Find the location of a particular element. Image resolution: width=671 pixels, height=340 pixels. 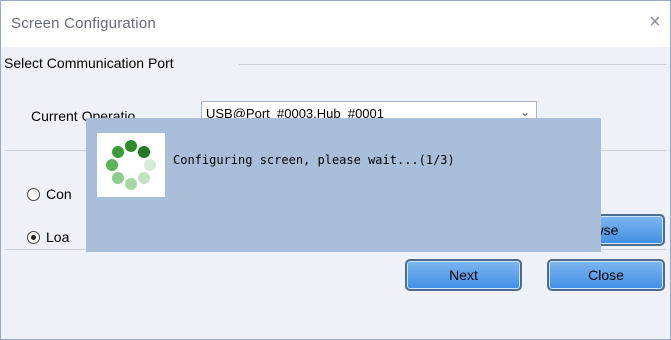

close-button: Close is located at coordinates (606, 275).